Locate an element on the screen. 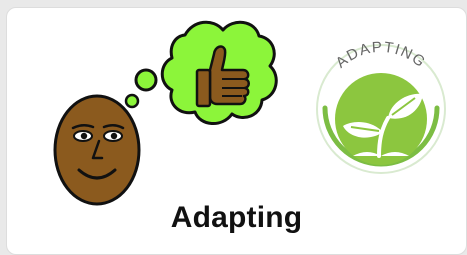 The image size is (467, 255). card-caption: Adapting is located at coordinates (236, 217).